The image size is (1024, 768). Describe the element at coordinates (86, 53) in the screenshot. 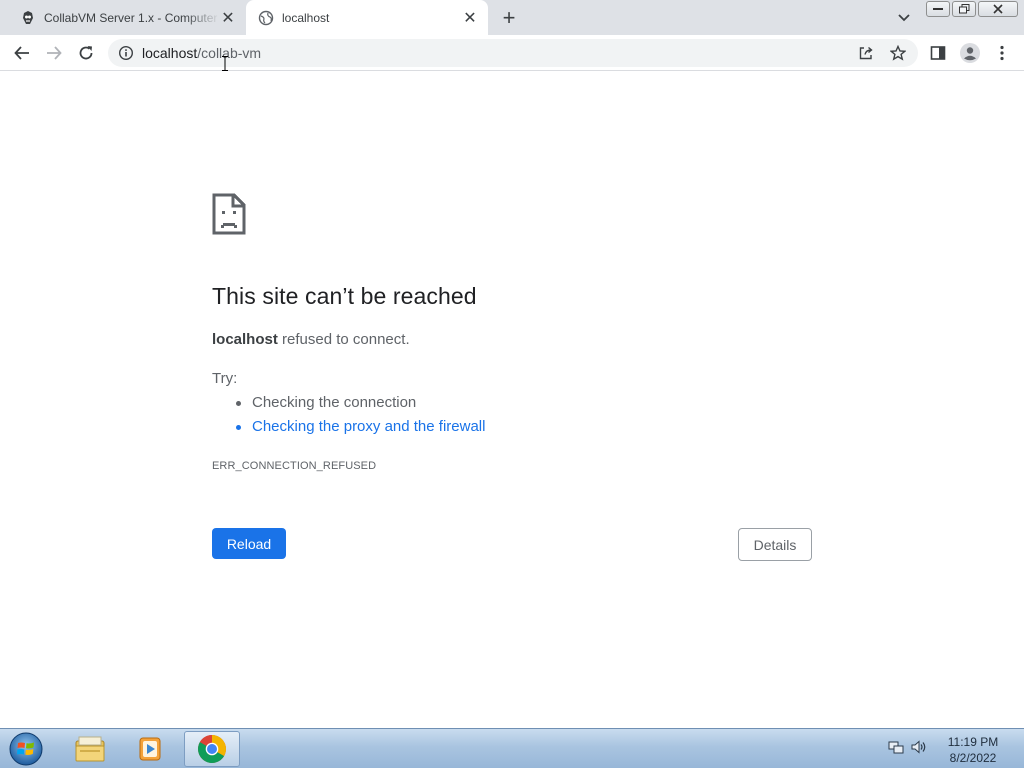

I see `reload-icon` at that location.